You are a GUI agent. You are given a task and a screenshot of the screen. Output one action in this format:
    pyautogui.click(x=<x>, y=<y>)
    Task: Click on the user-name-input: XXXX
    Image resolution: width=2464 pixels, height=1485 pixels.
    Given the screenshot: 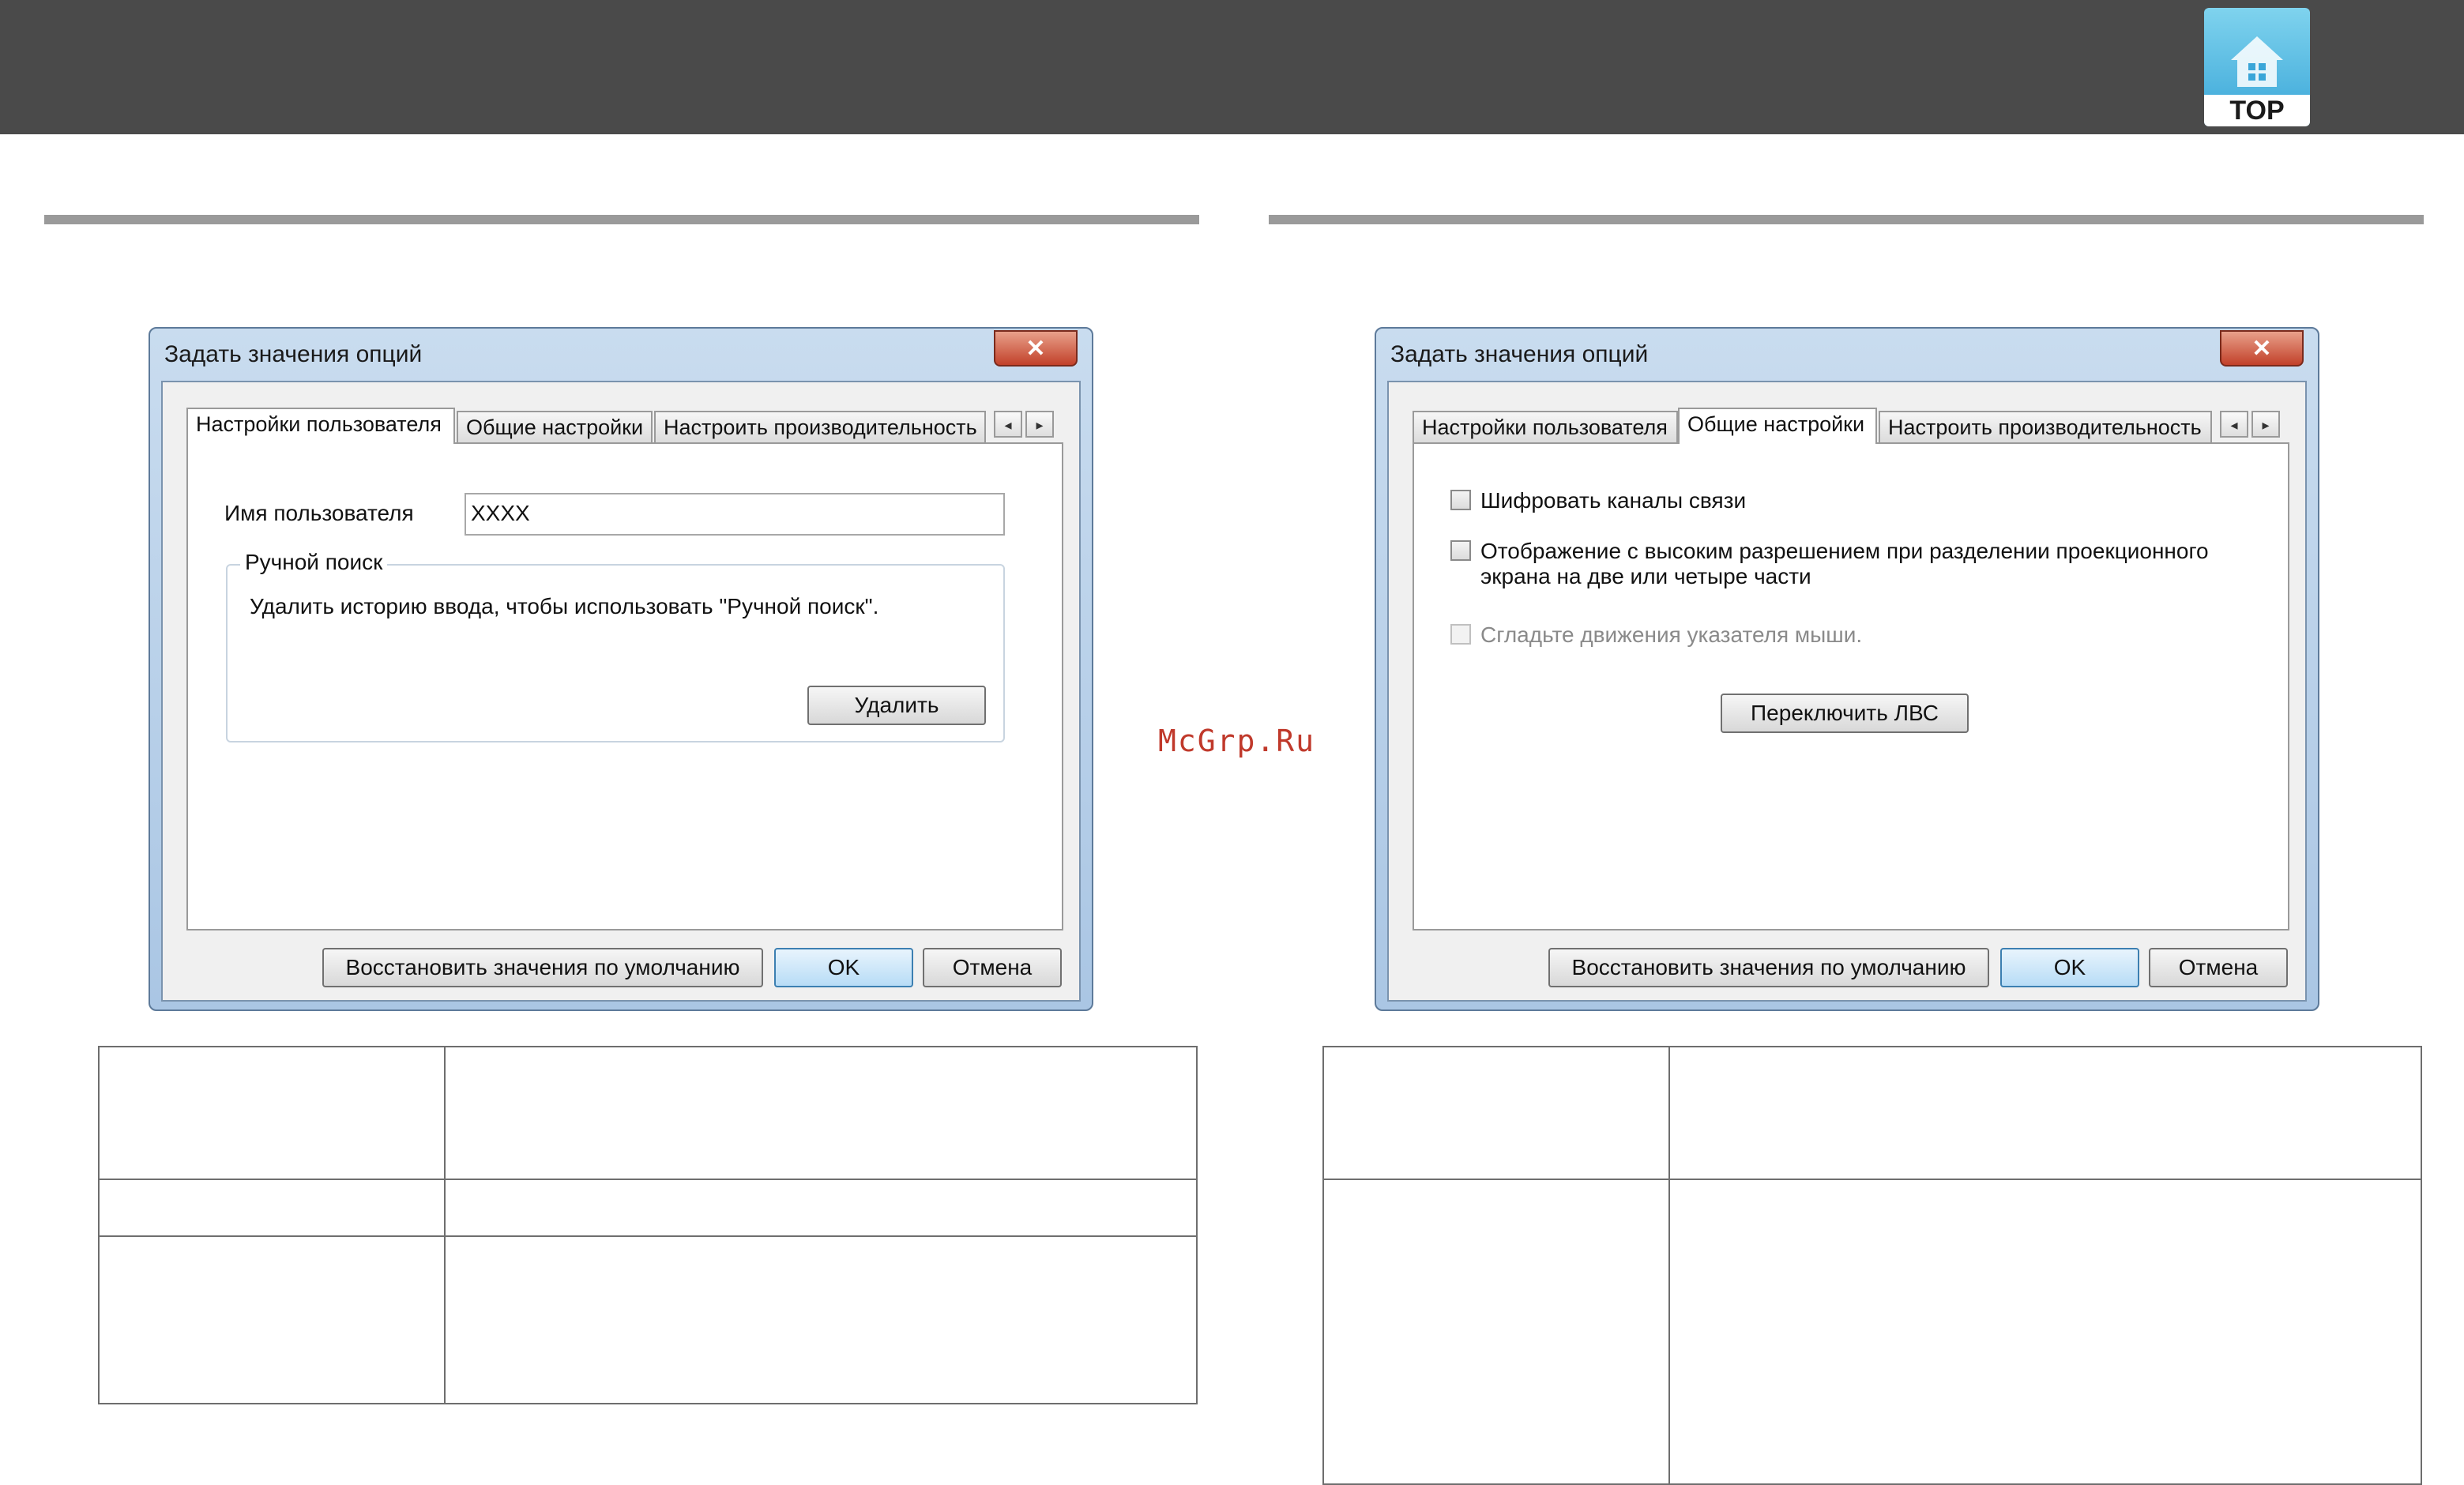 What is the action you would take?
    pyautogui.click(x=735, y=514)
    